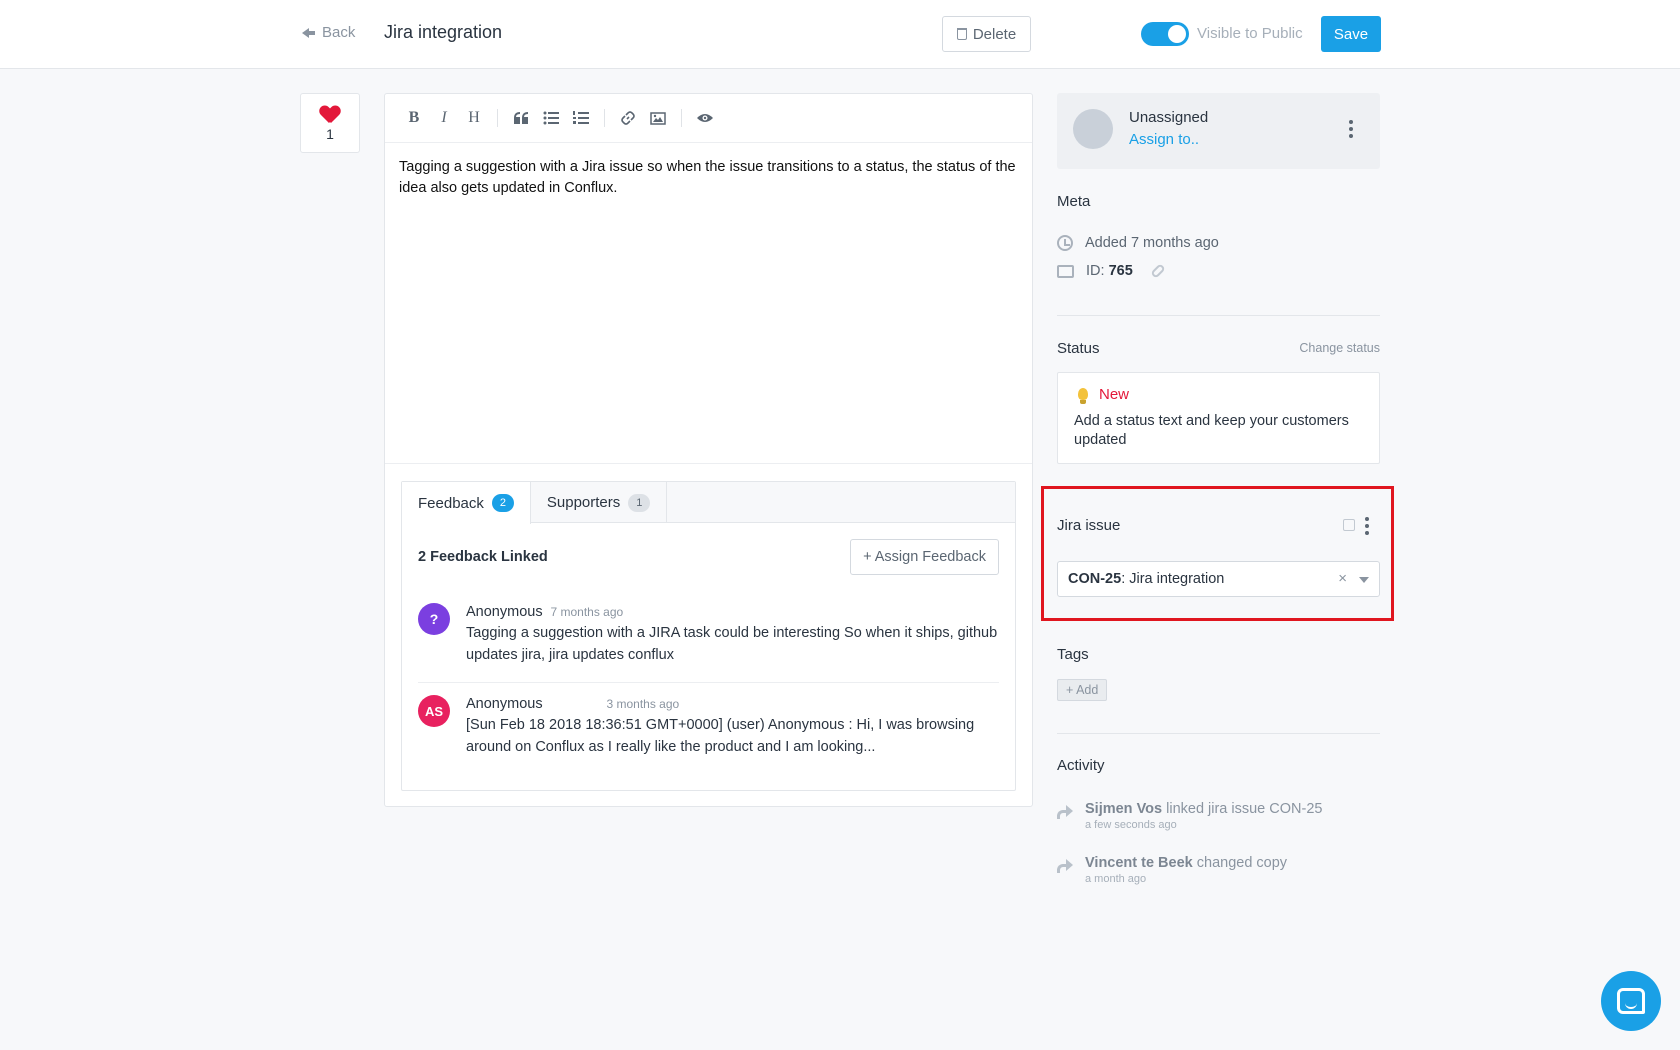  What do you see at coordinates (339, 32) in the screenshot?
I see `back-label: Back` at bounding box center [339, 32].